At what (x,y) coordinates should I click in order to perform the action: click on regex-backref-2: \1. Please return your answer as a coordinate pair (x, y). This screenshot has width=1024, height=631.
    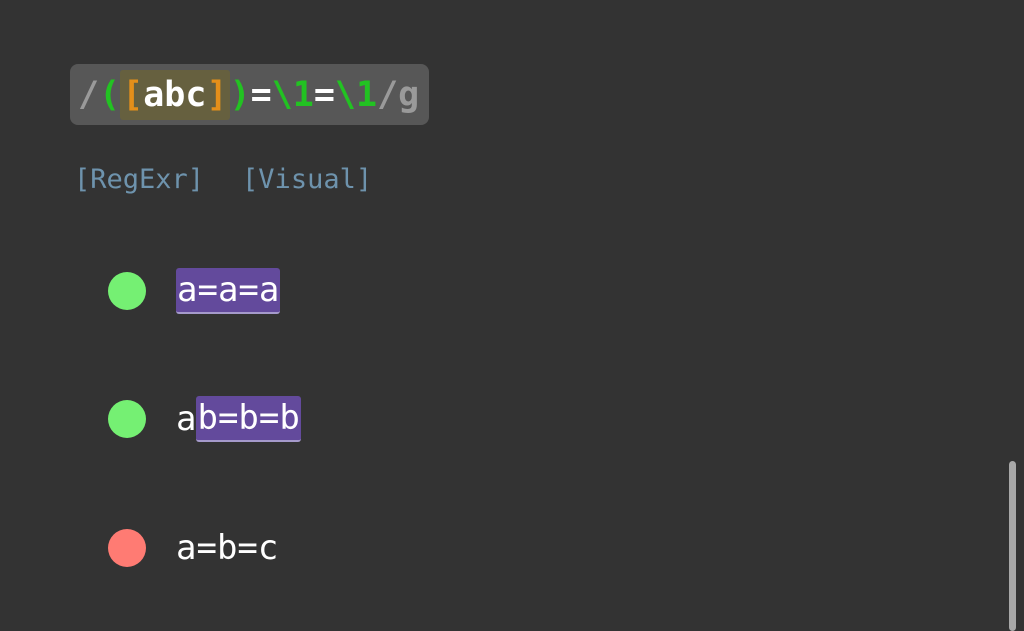
    Looking at the image, I should click on (356, 94).